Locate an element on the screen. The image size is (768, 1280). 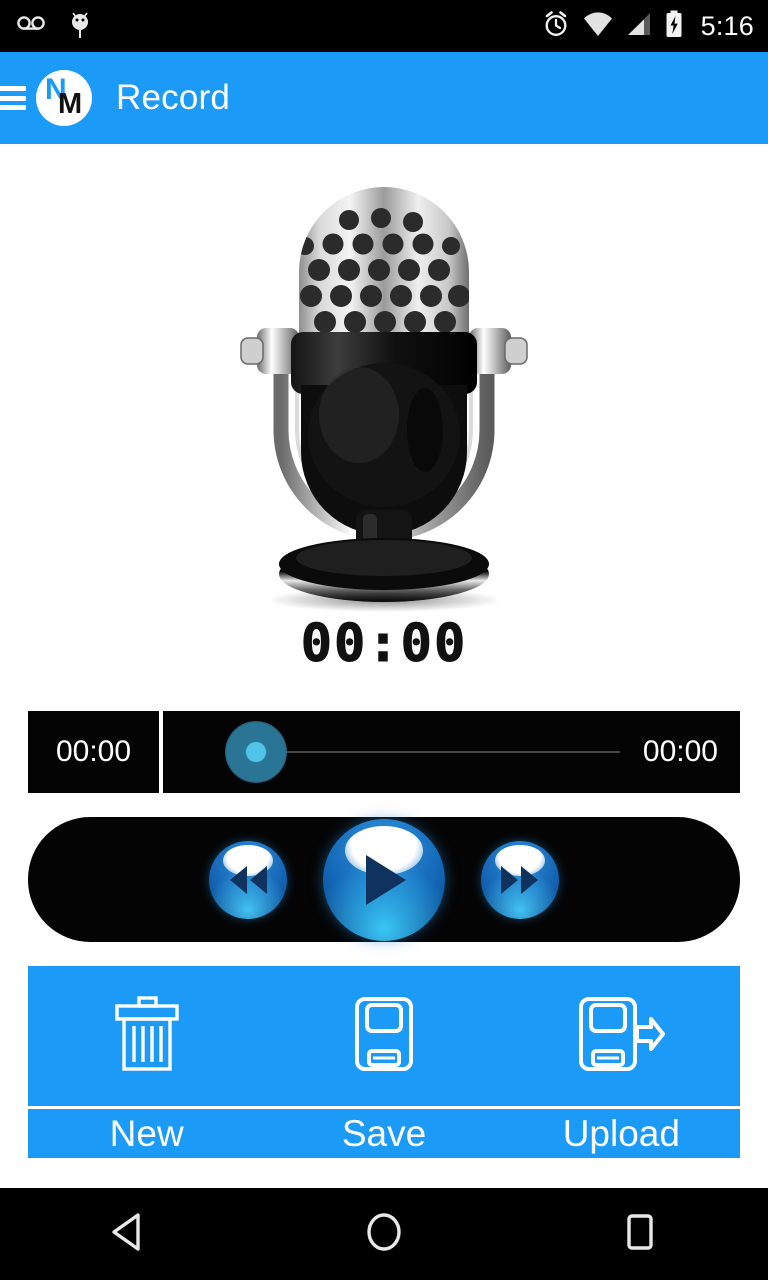
nav-recents-button is located at coordinates (640, 1234).